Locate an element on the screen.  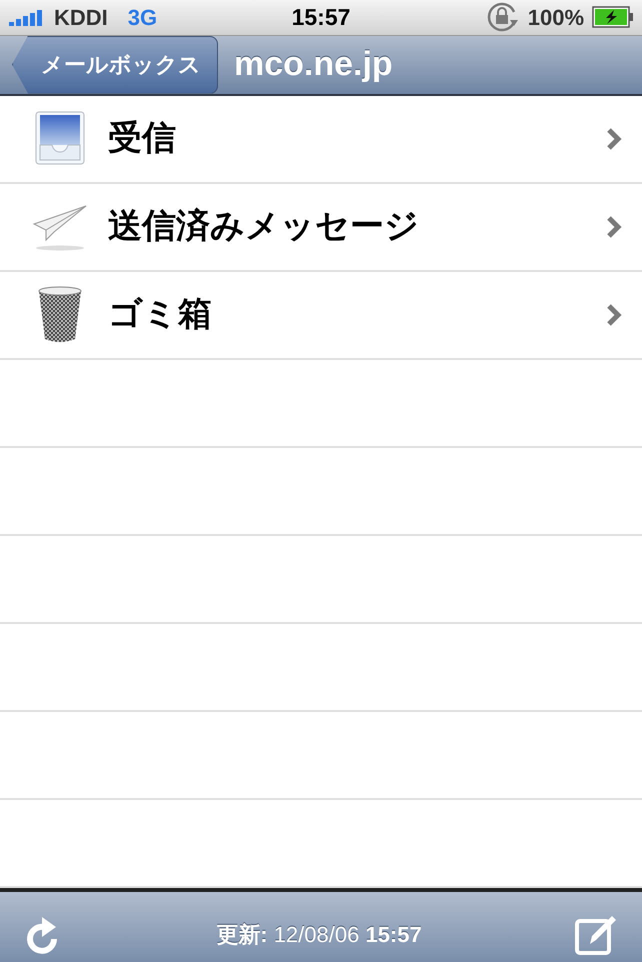
battery-icon is located at coordinates (613, 17).